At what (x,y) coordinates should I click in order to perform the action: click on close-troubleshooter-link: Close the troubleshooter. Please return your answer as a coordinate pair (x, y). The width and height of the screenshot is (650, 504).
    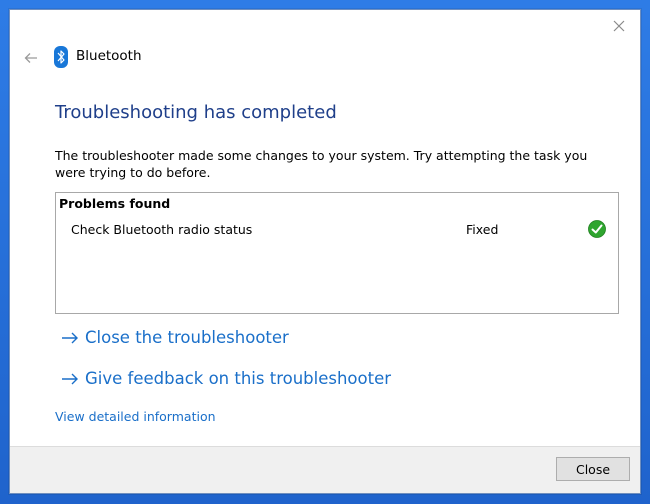
    Looking at the image, I should click on (175, 337).